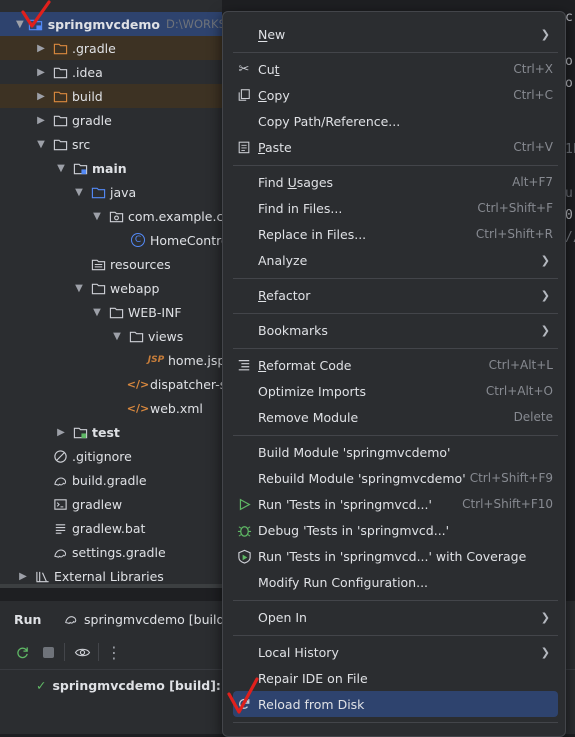 The width and height of the screenshot is (575, 737). What do you see at coordinates (136, 685) in the screenshot?
I see `build-result-label: springmvcdemo [build]:` at bounding box center [136, 685].